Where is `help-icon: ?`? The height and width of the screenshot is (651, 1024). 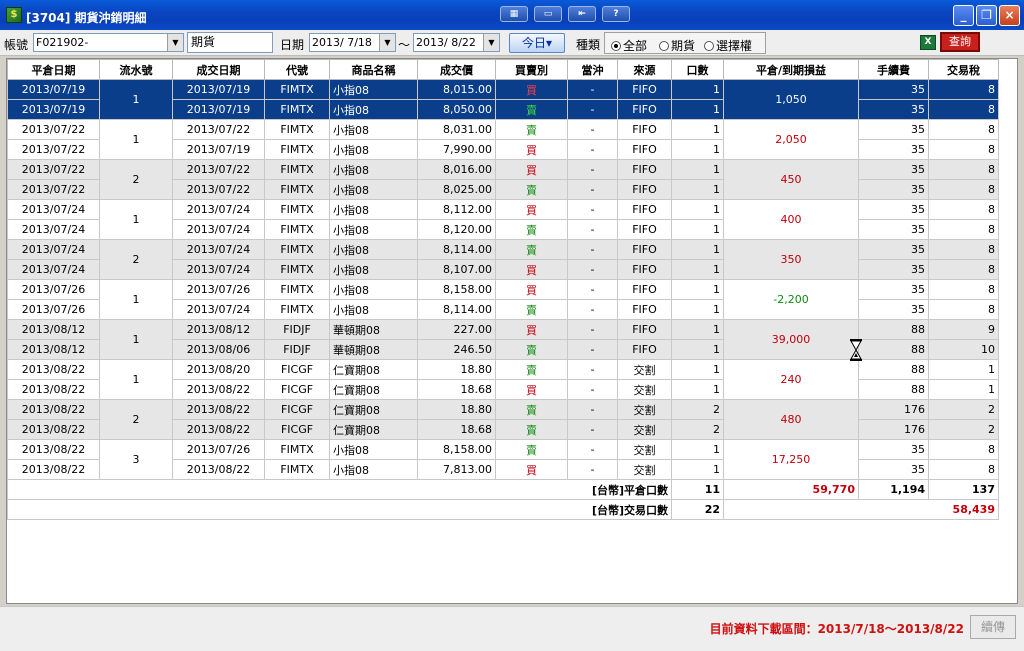 help-icon: ? is located at coordinates (616, 14).